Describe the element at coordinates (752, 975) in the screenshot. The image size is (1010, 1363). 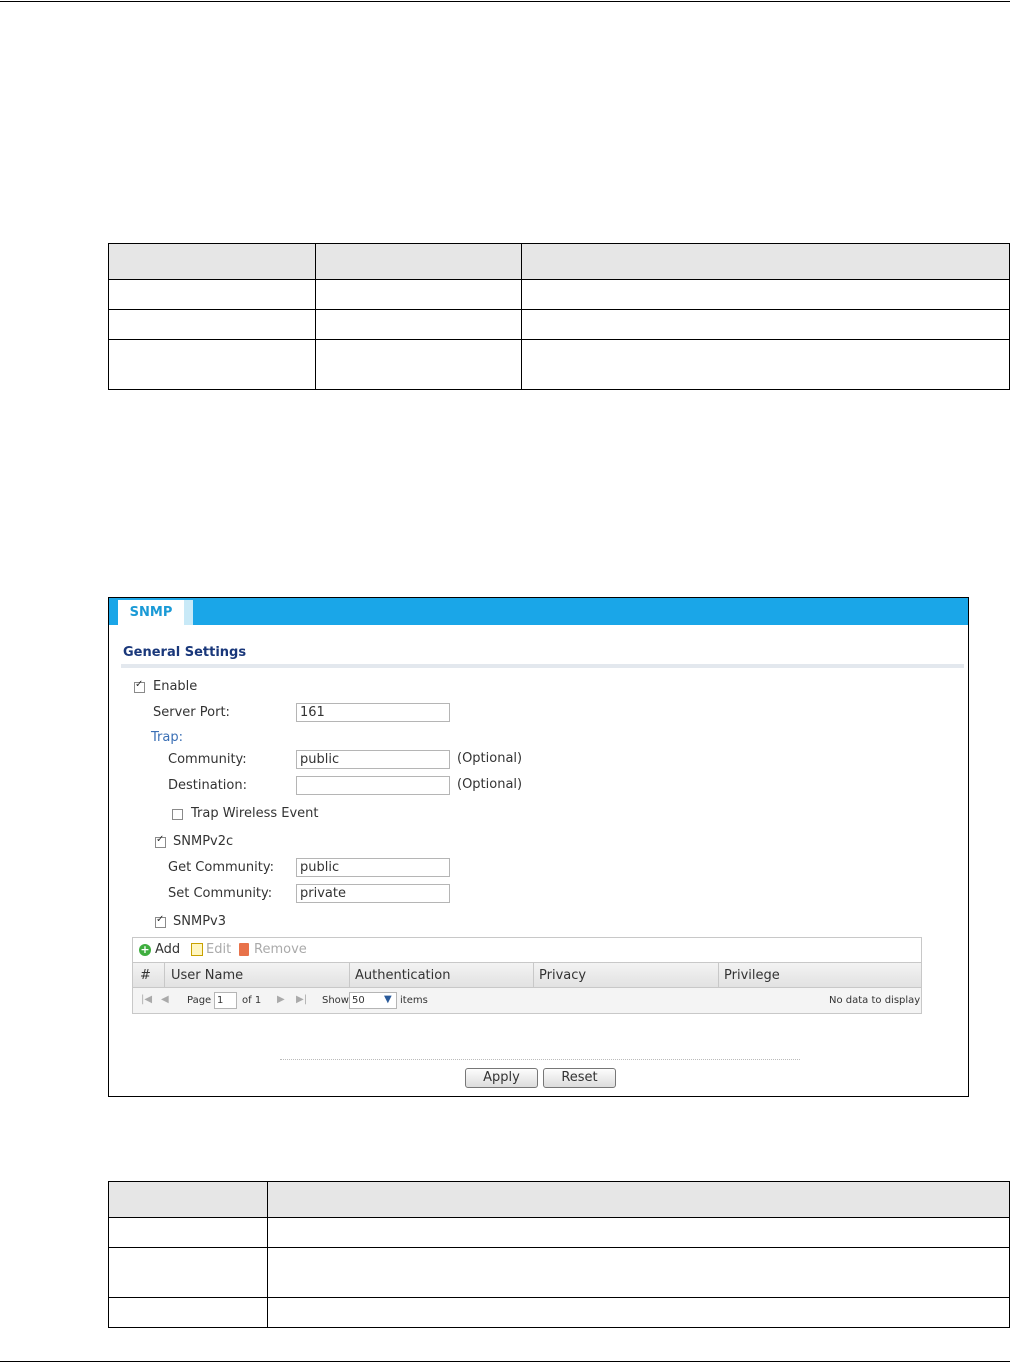
I see `column-header-privilege: Privilege` at that location.